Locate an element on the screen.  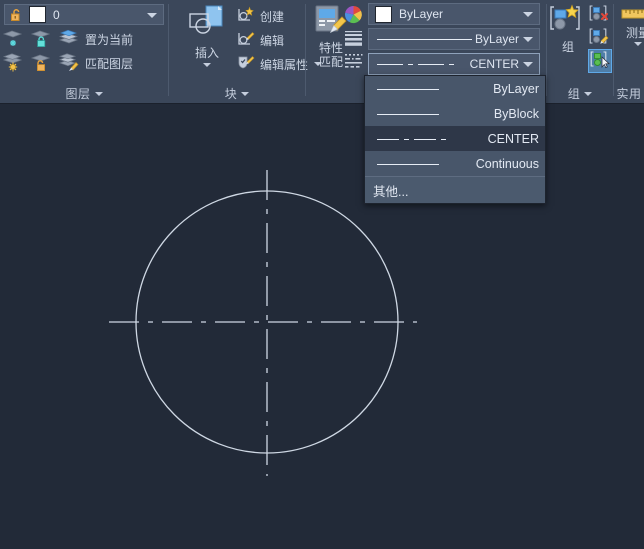
group-create-button: 组 is located at coordinates (568, 29).